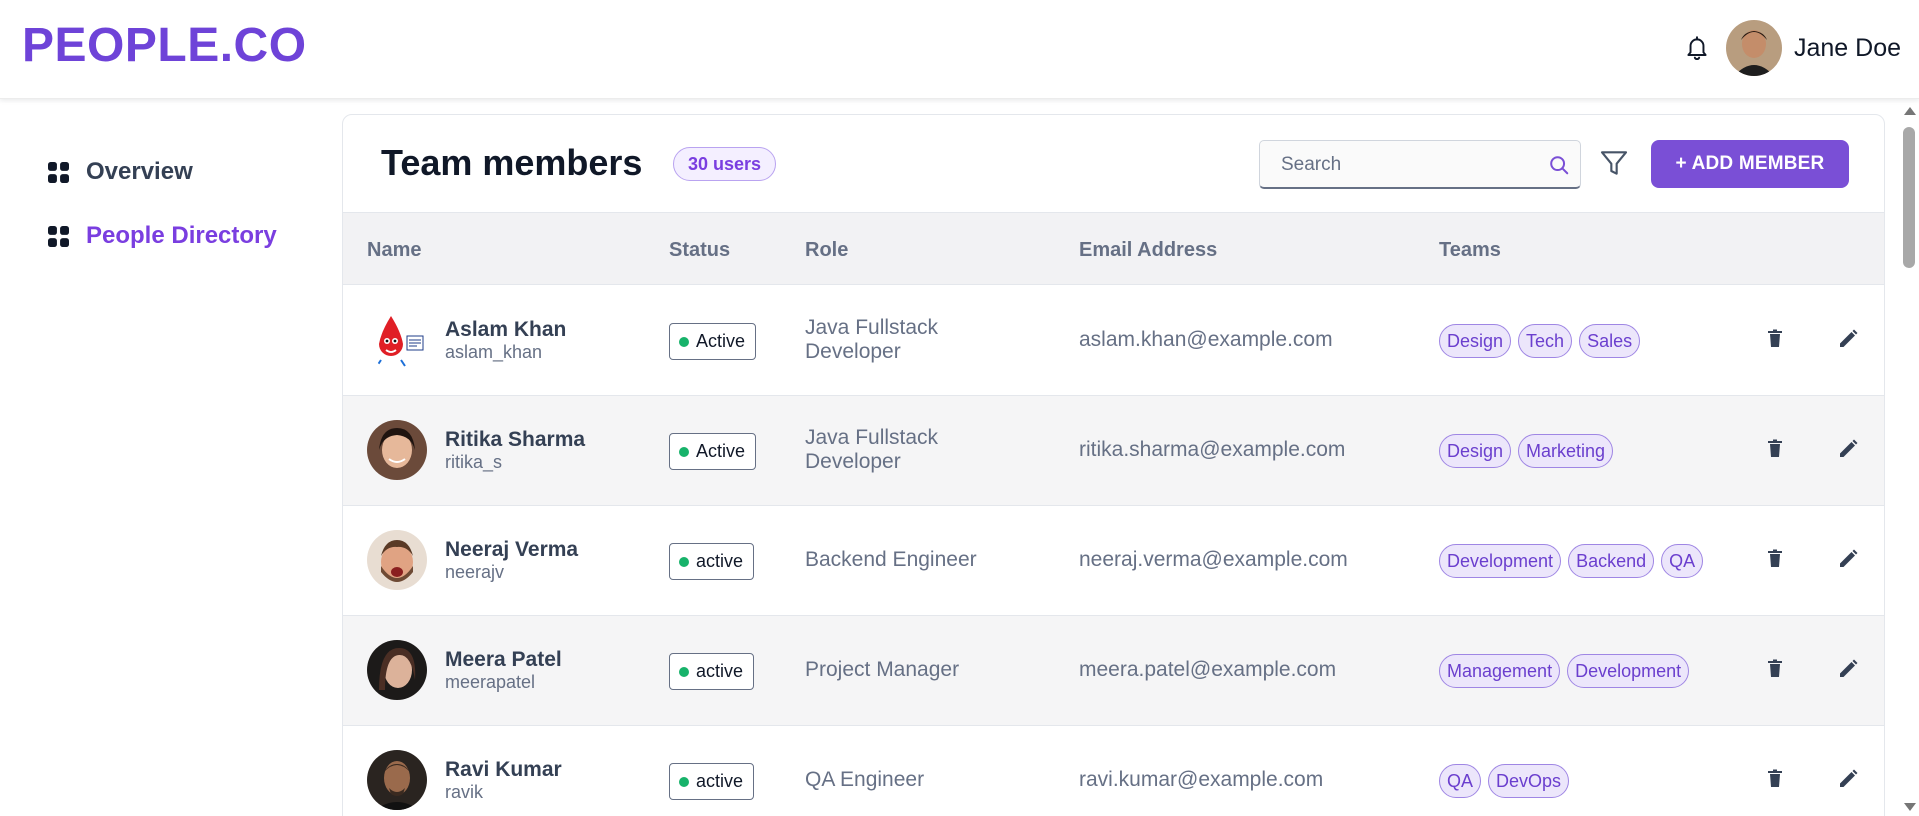  Describe the element at coordinates (1910, 111) in the screenshot. I see `scroll-up-arrow` at that location.